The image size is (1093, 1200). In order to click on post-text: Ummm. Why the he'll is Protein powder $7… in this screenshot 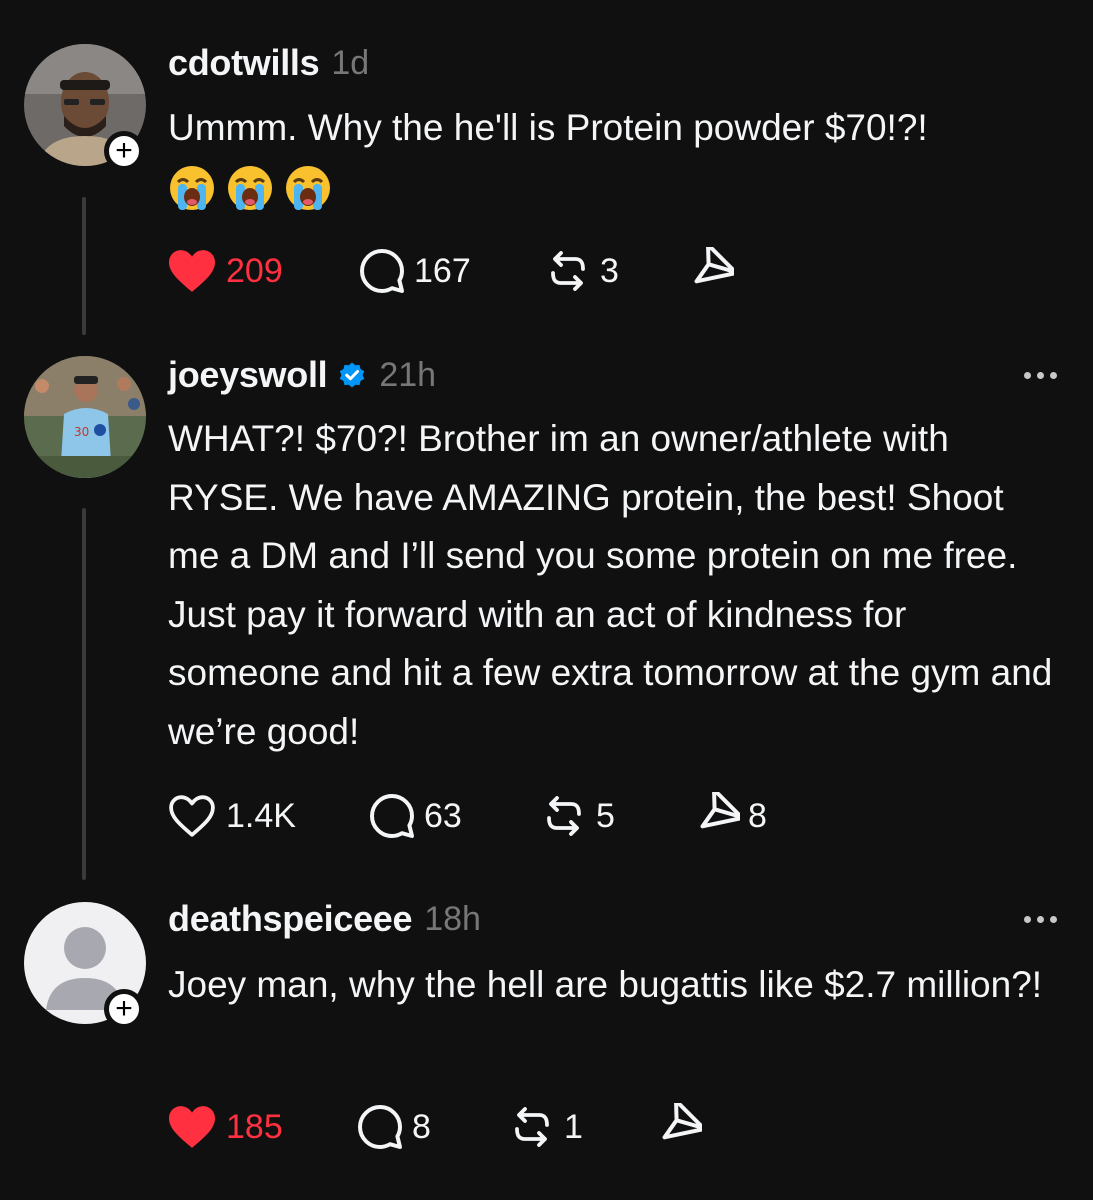, I will do `click(548, 127)`.